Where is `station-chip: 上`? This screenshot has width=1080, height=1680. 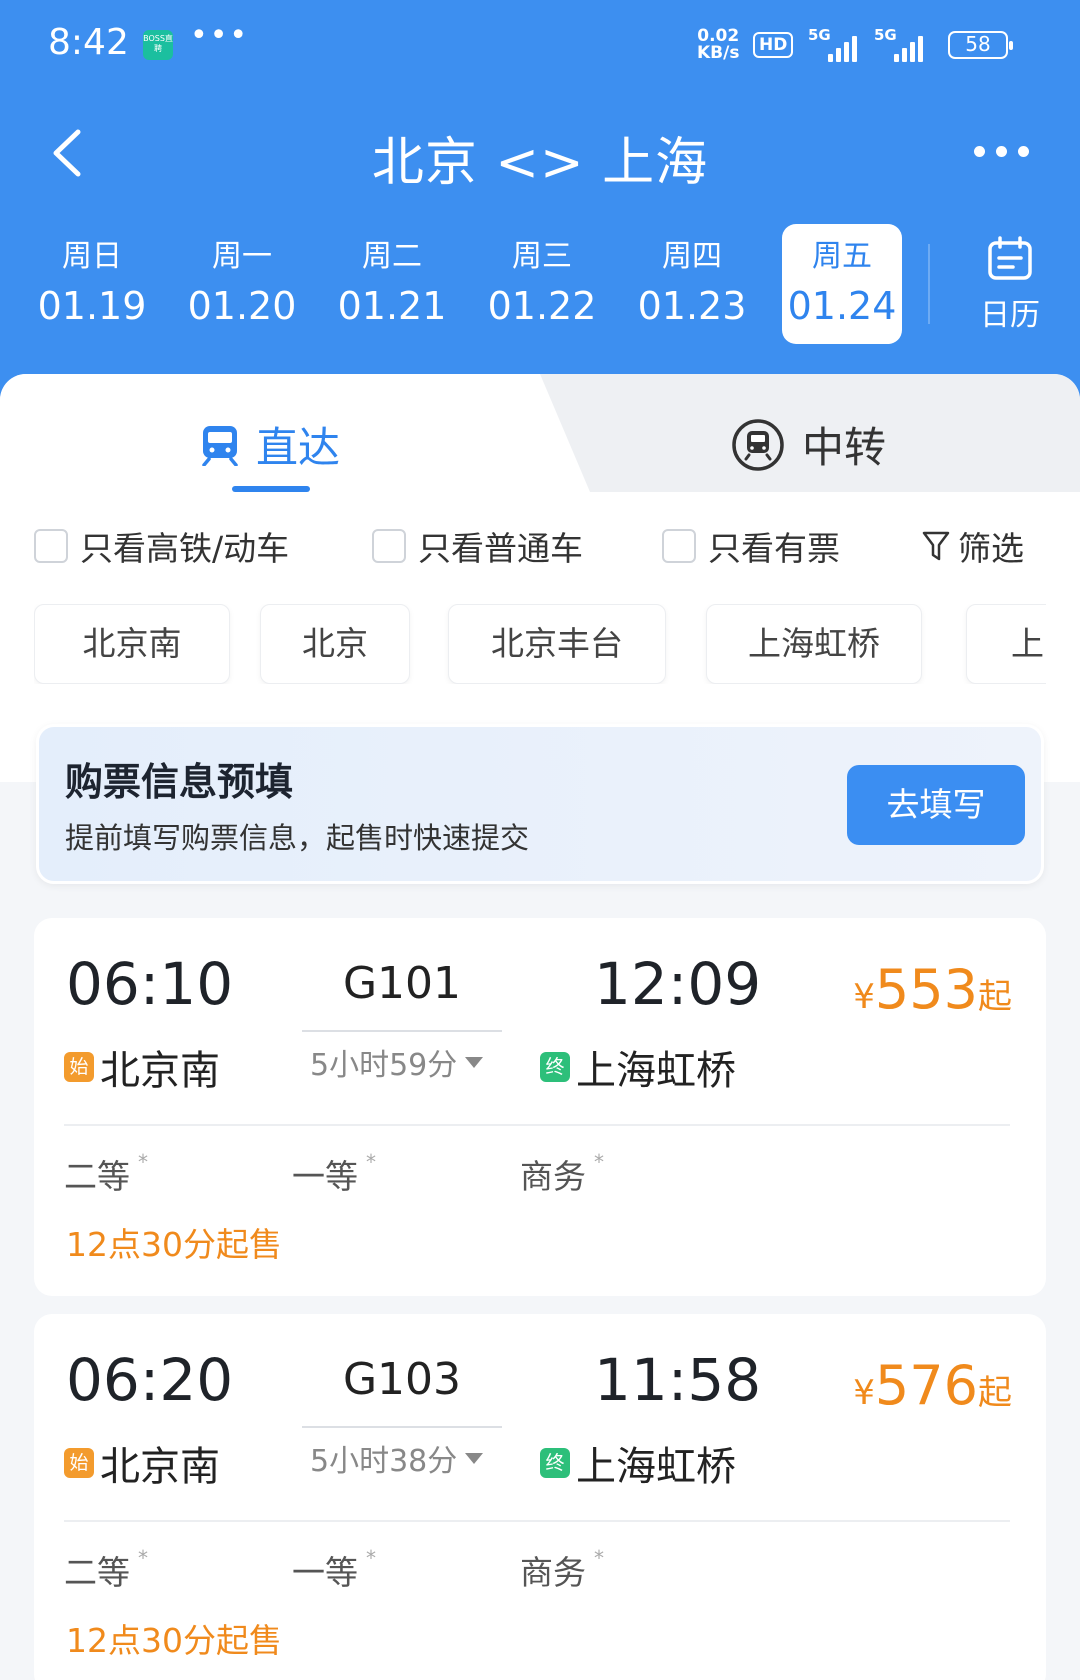
station-chip: 上 is located at coordinates (1006, 644).